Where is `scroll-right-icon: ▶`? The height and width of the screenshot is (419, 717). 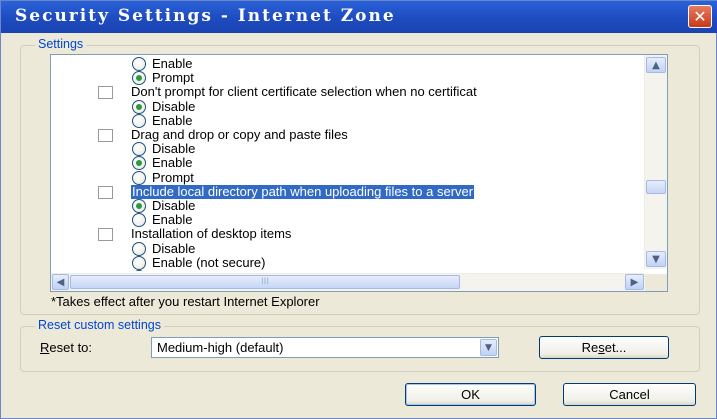
scroll-right-icon: ▶ is located at coordinates (634, 282).